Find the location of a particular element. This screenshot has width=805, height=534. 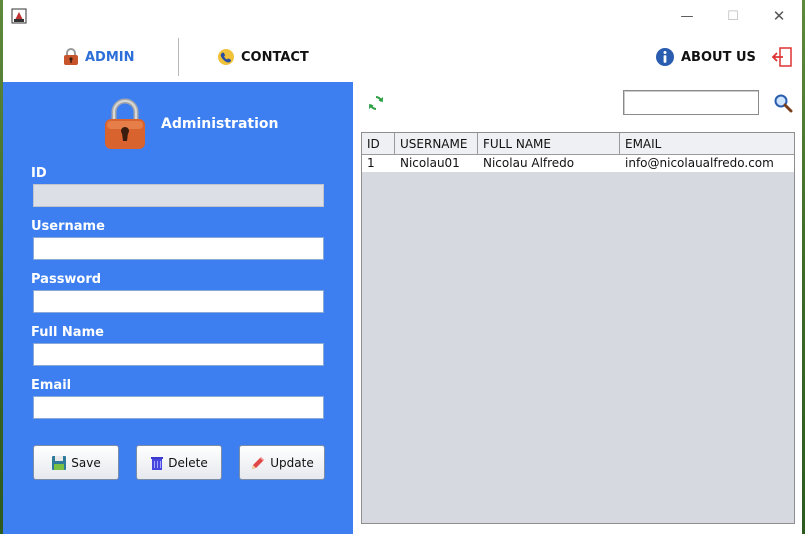

search-input is located at coordinates (691, 102).